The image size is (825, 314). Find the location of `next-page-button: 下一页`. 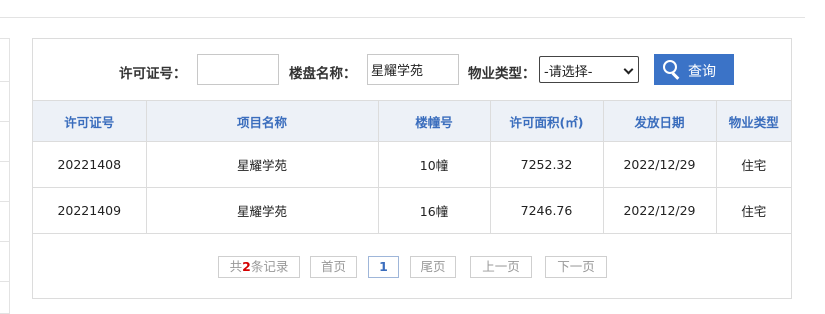

next-page-button: 下一页 is located at coordinates (576, 267).